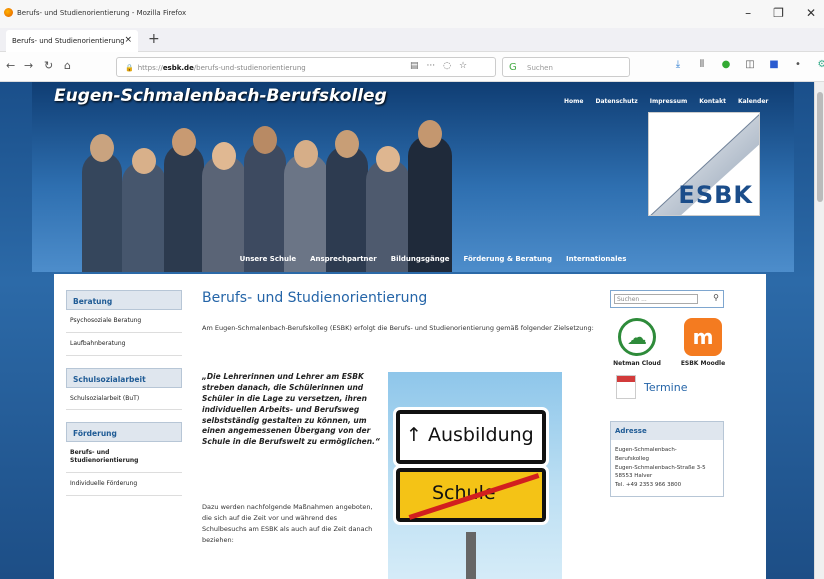 The image size is (824, 579). What do you see at coordinates (67, 65) in the screenshot?
I see `home-icon: ⌂` at bounding box center [67, 65].